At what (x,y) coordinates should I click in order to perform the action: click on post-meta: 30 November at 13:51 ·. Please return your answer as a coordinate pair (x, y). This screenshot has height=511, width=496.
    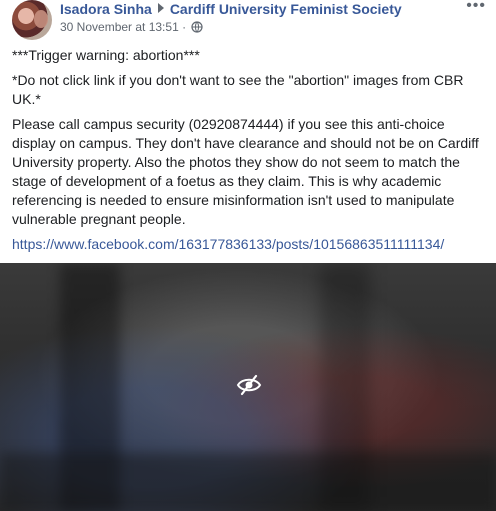
    Looking at the image, I should click on (132, 28).